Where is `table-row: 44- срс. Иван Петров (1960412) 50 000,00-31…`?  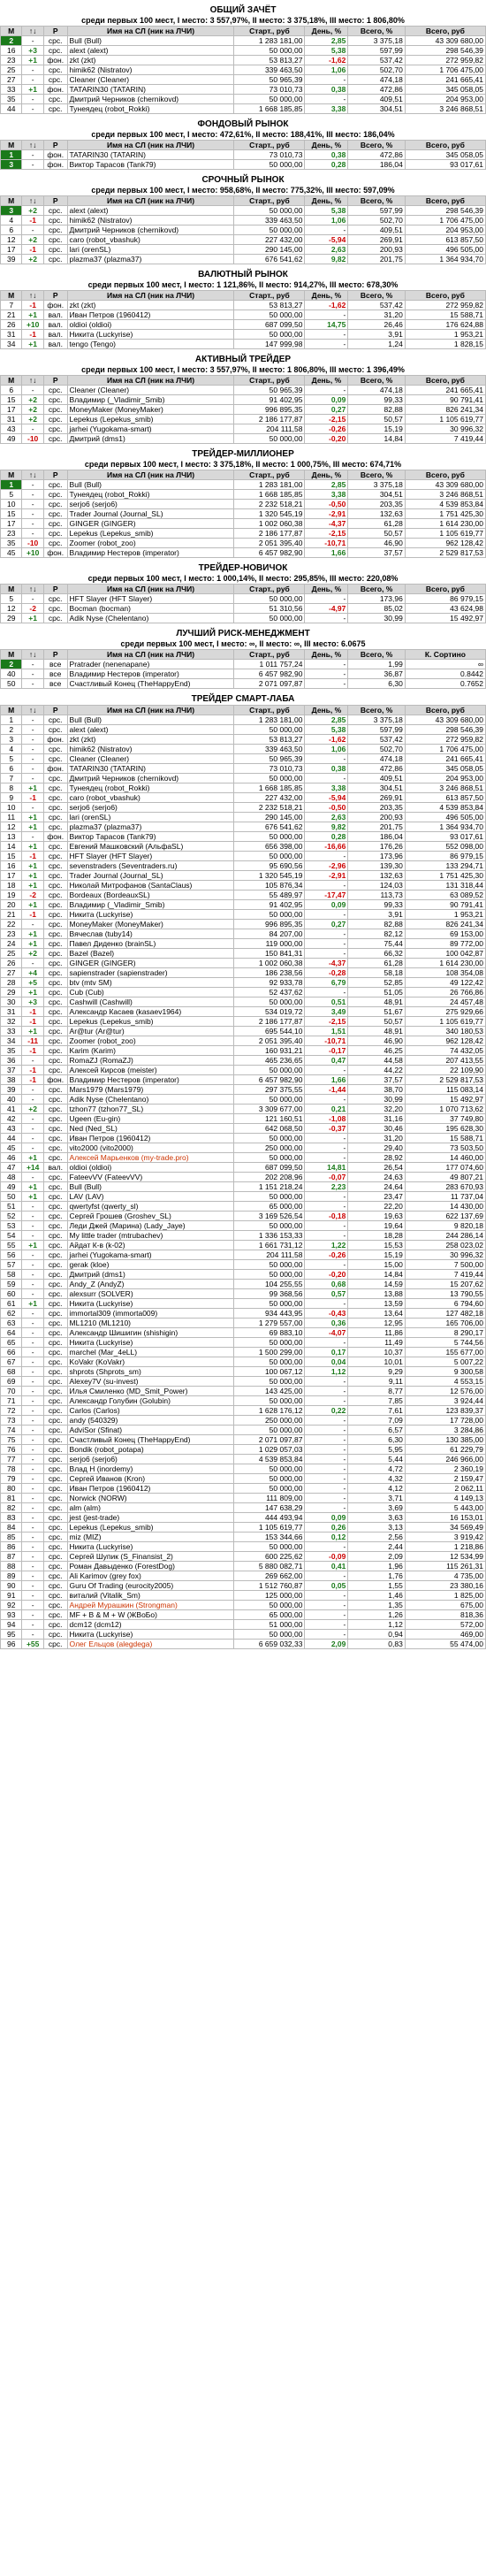
table-row: 44- срс. Иван Петров (1960412) 50 000,00-31… is located at coordinates (243, 1138).